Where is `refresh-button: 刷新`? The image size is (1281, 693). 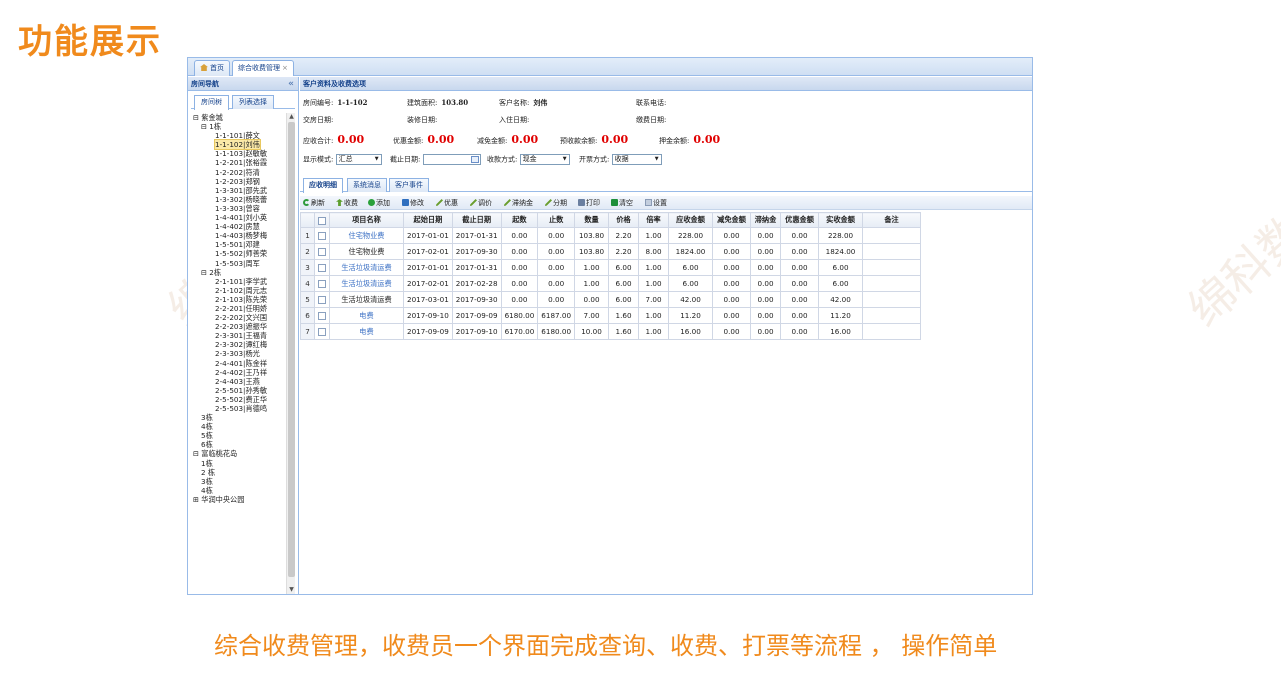
refresh-button: 刷新 is located at coordinates (314, 203).